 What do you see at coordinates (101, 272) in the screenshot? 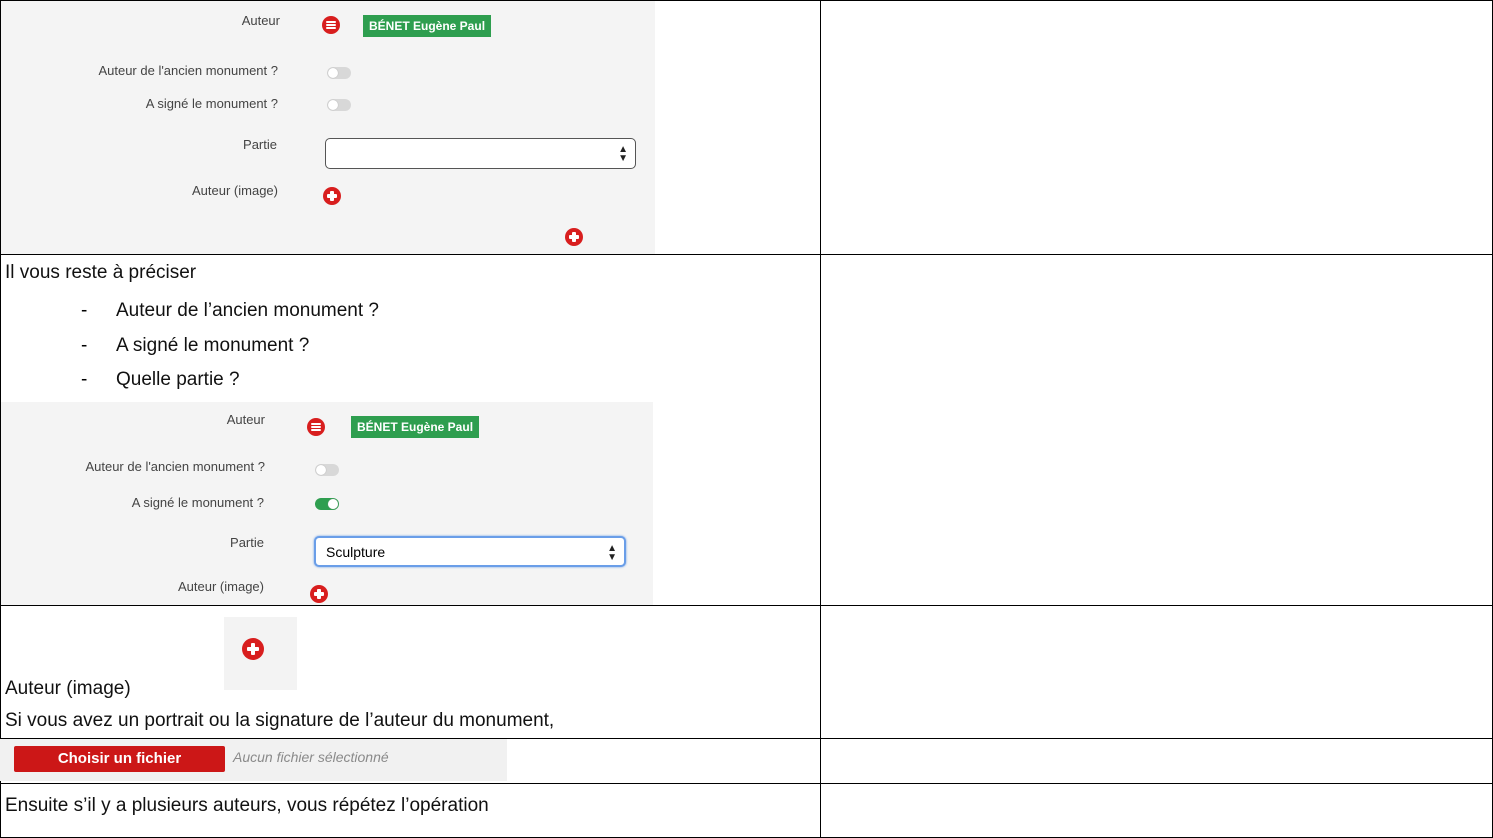
I see `instructions-intro: Il vous reste à préciser` at bounding box center [101, 272].